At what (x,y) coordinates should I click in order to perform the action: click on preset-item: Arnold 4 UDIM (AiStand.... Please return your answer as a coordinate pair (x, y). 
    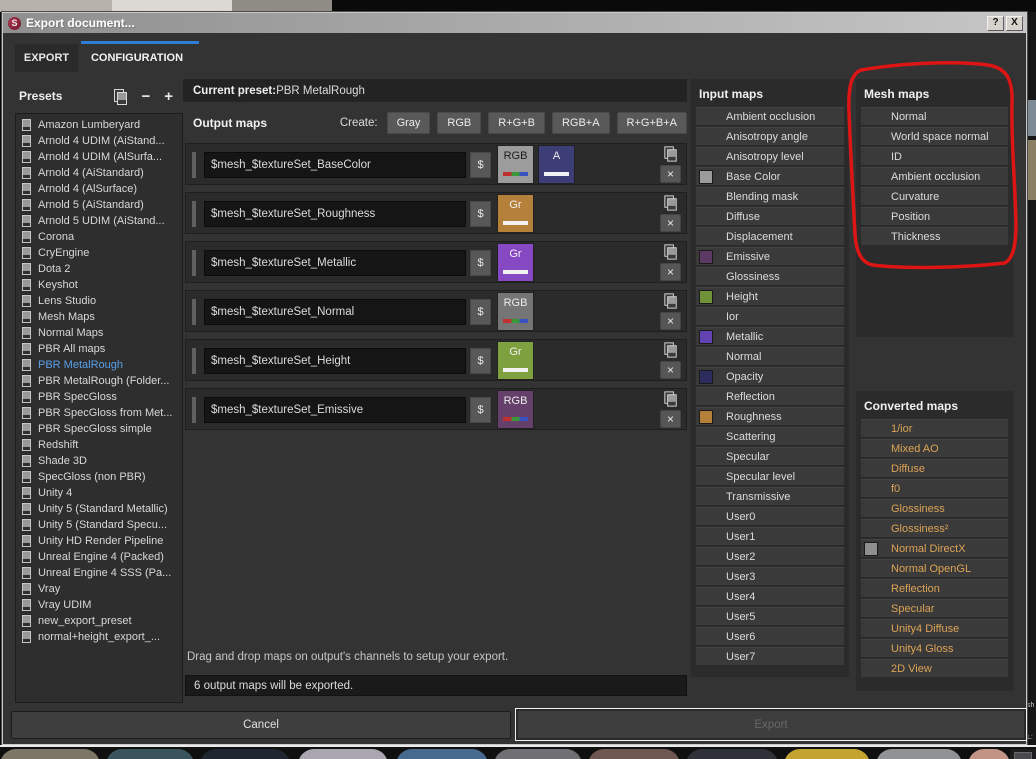
    Looking at the image, I should click on (101, 141).